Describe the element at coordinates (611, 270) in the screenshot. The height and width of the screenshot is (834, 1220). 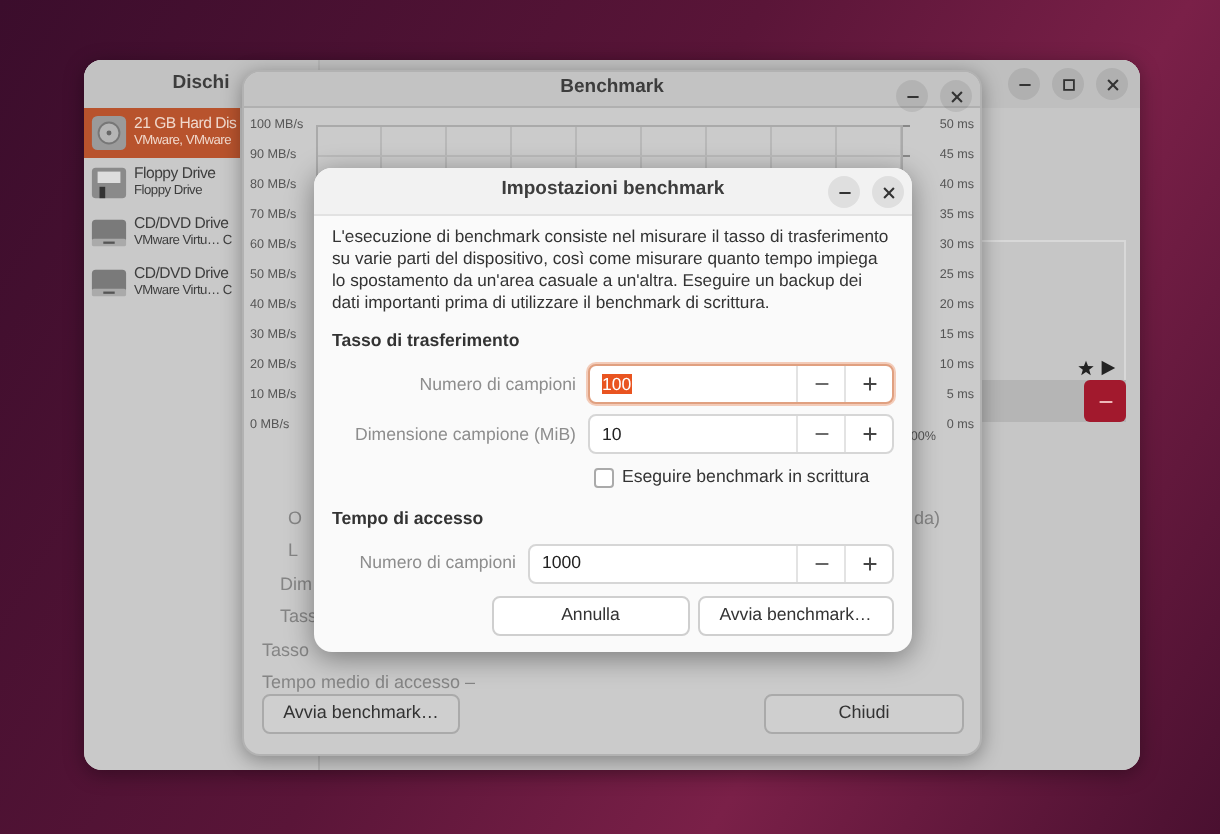
I see `description-text: L'esecuzione di benchmark consiste nel misurare il tasso di trasferimento su varie parti del dispositivo, così come misurare quanto tempo impiega lo spostamento da un'area casuale a un'altra. Eseguire un backup dei dati importanti prima di utilizzare il benchmark di scrittura.` at that location.